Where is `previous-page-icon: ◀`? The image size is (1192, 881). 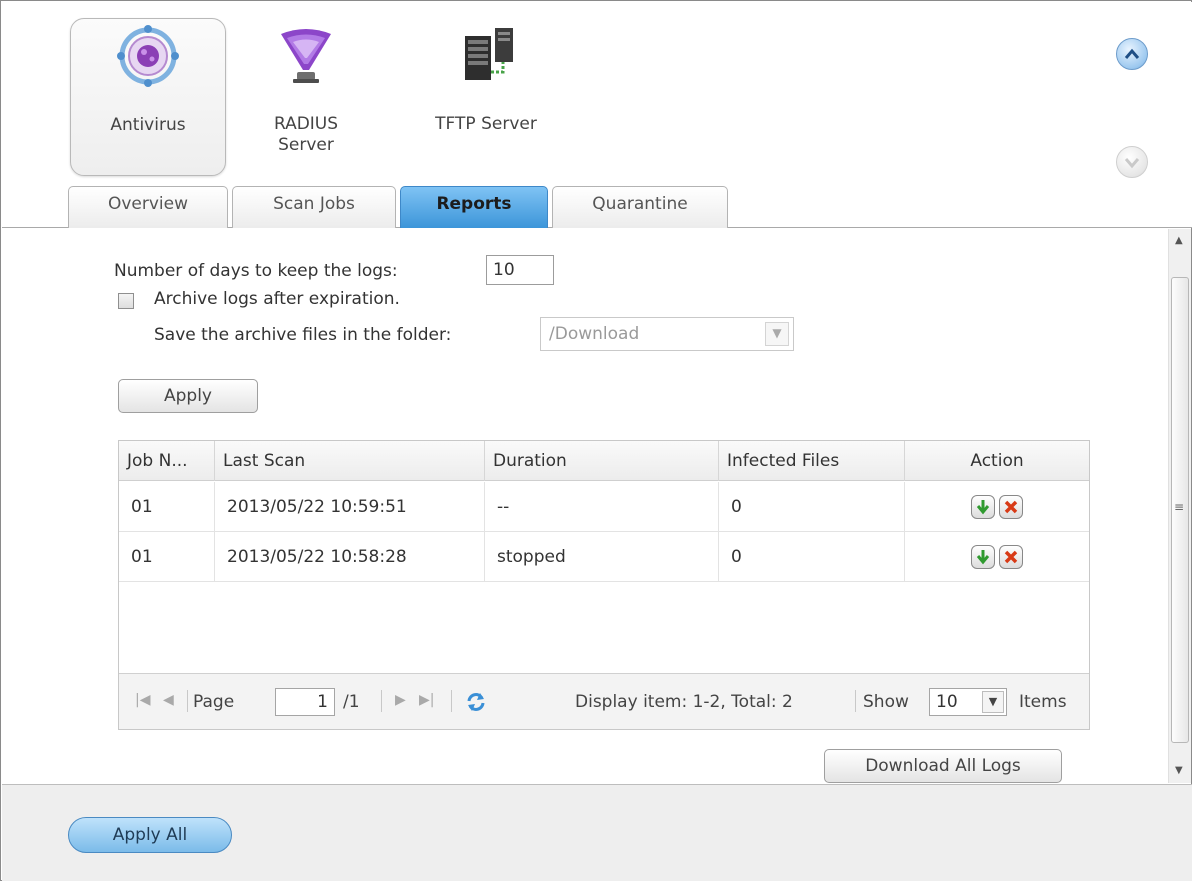 previous-page-icon: ◀ is located at coordinates (168, 700).